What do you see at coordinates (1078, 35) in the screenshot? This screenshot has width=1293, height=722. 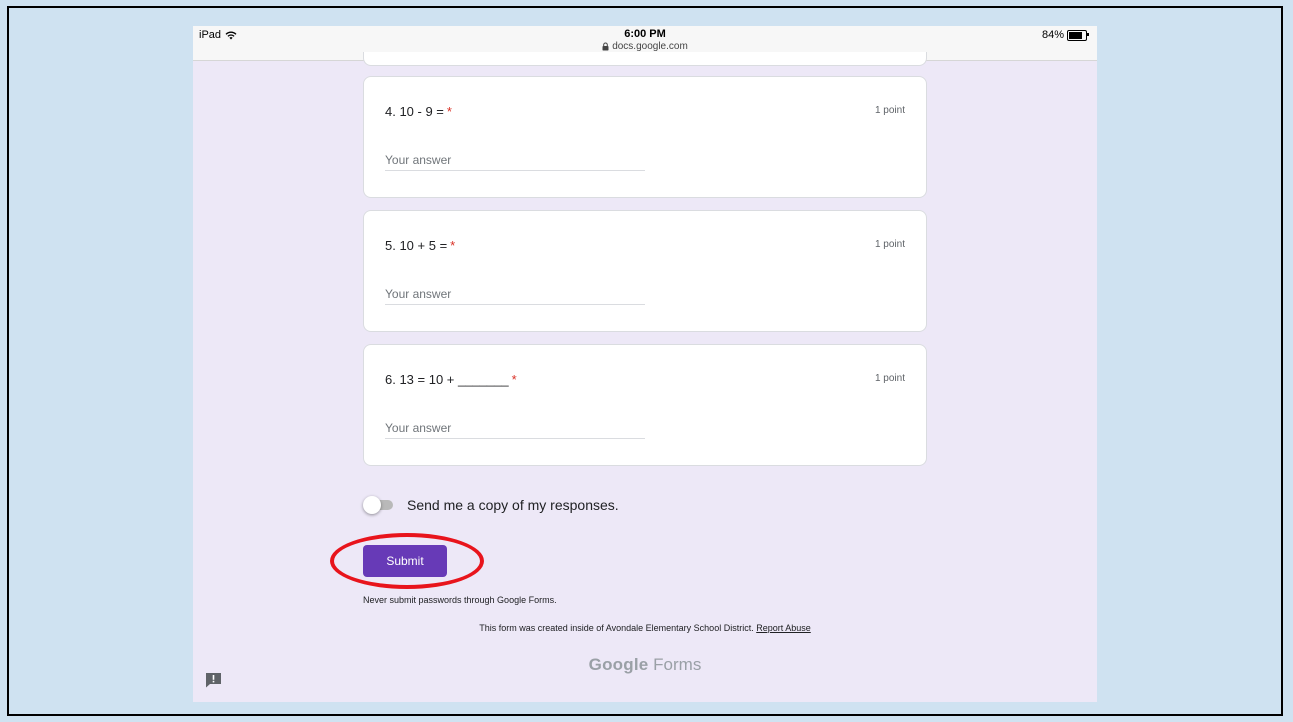 I see `battery-icon` at bounding box center [1078, 35].